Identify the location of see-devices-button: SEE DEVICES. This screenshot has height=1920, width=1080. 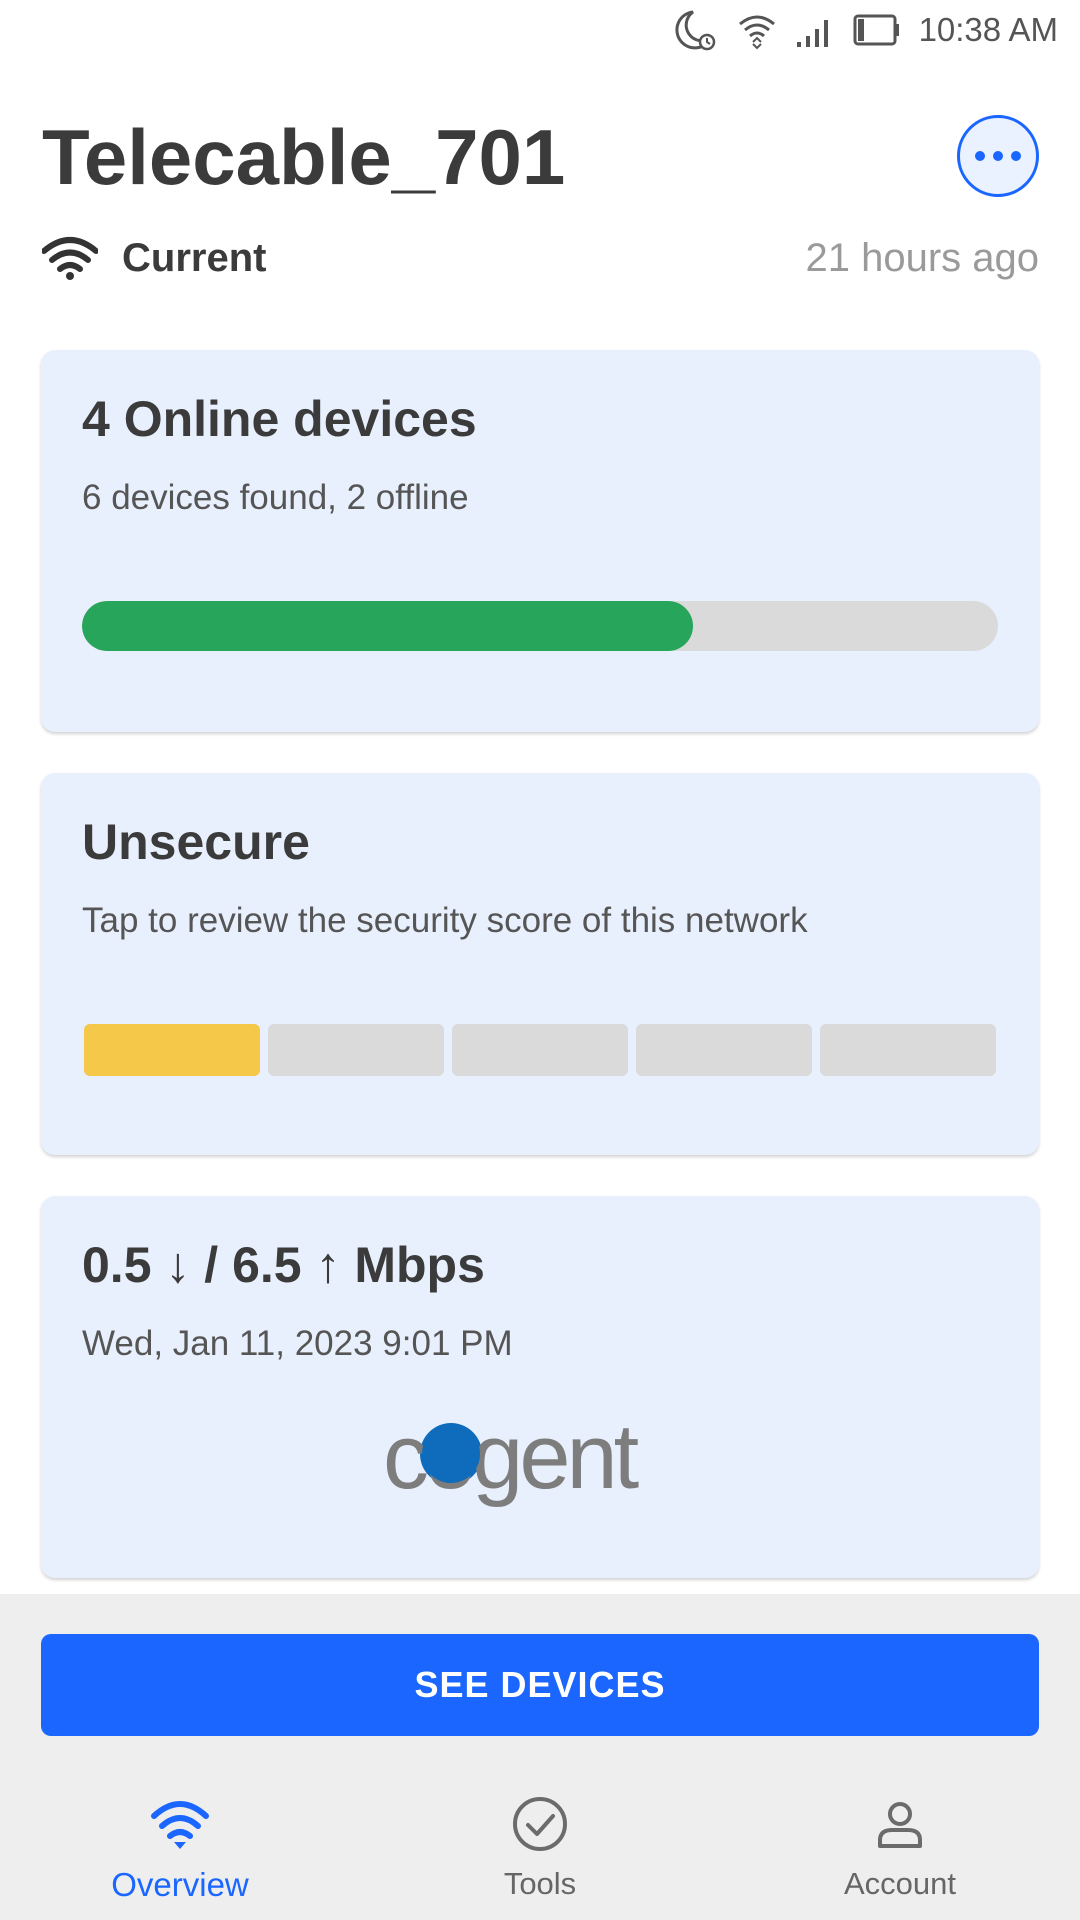
(540, 1685).